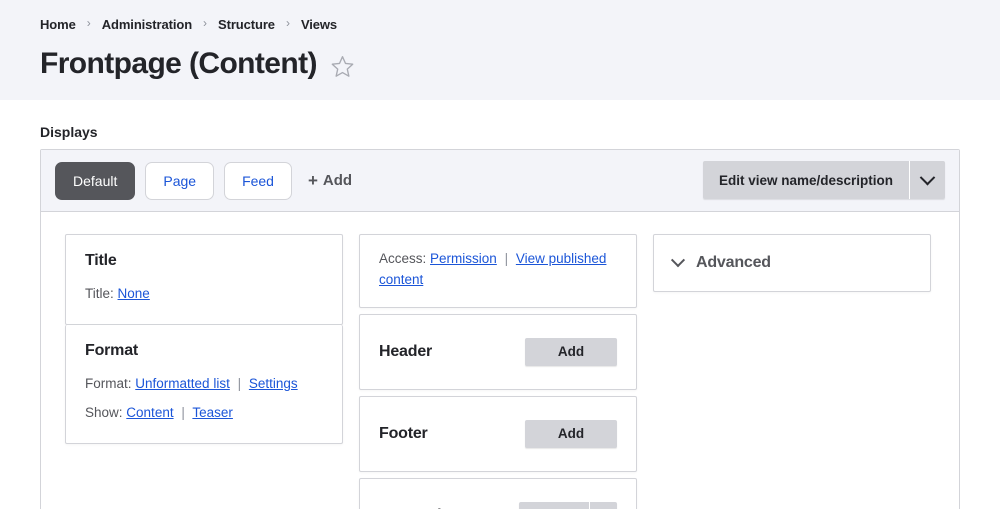  I want to click on displays-label: Displays, so click(69, 132).